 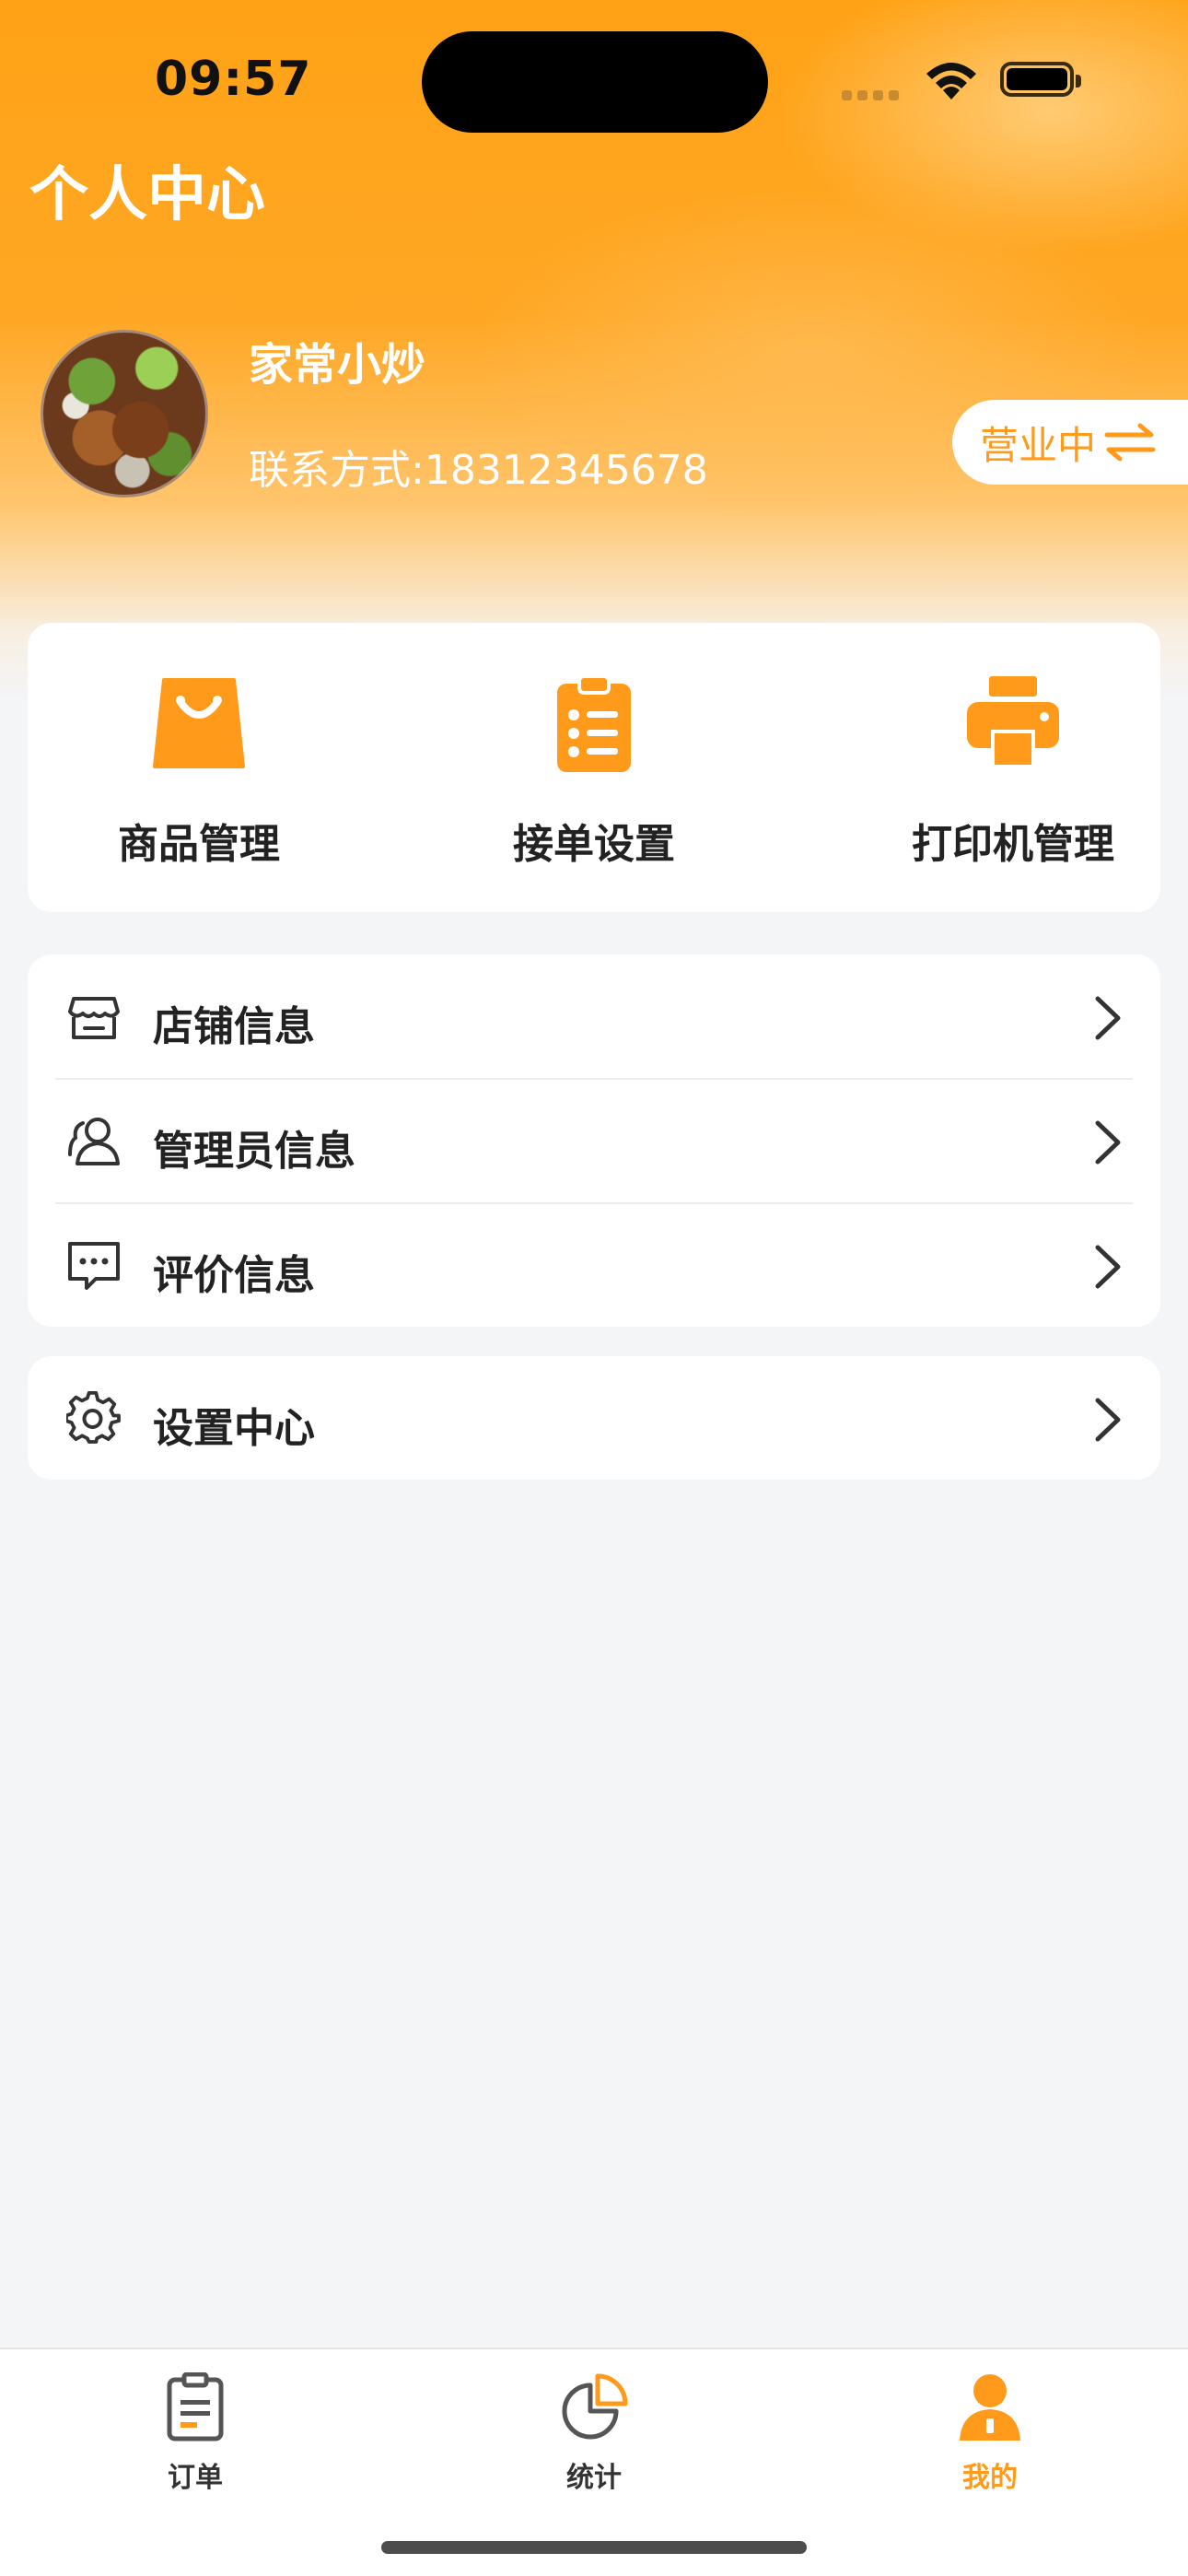 I want to click on tab-label: 统计, so click(x=594, y=2478).